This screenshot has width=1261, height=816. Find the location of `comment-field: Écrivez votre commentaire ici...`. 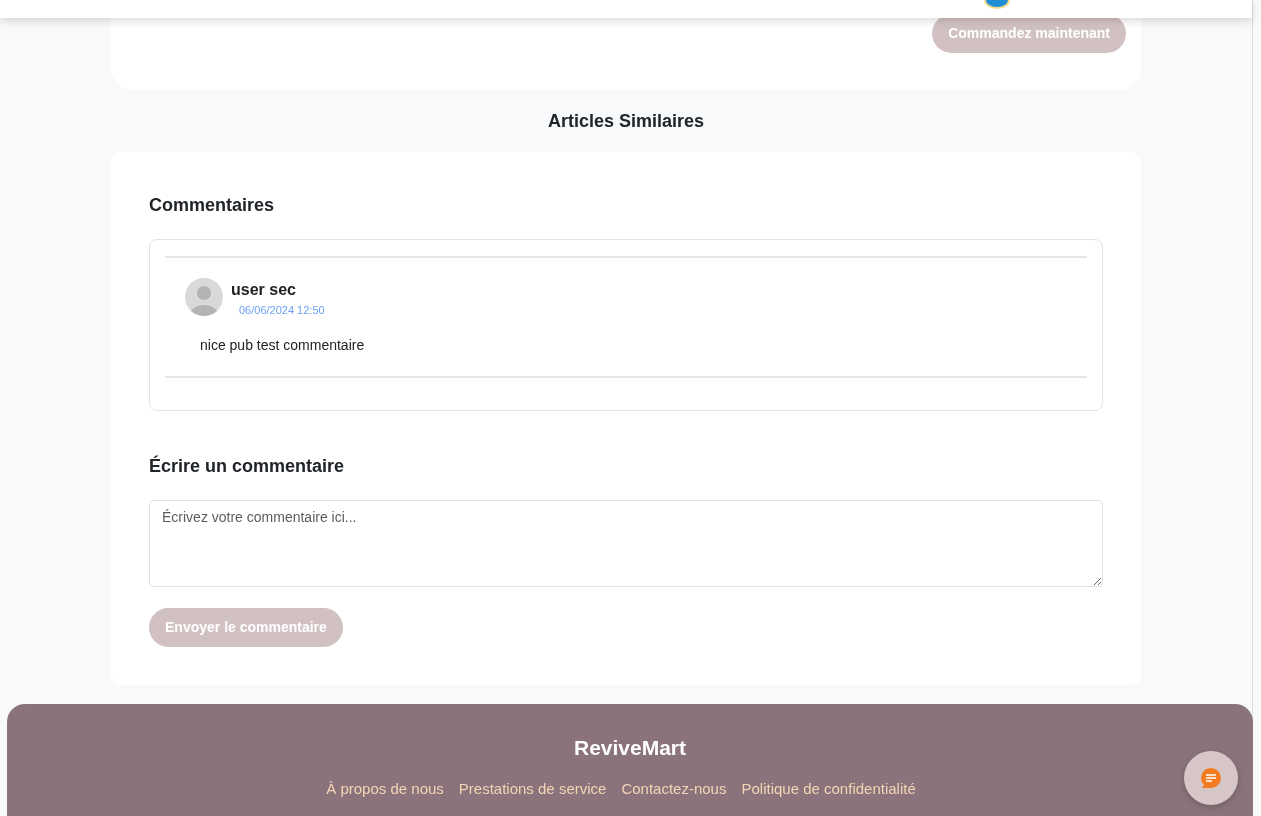

comment-field: Écrivez votre commentaire ici... is located at coordinates (626, 543).